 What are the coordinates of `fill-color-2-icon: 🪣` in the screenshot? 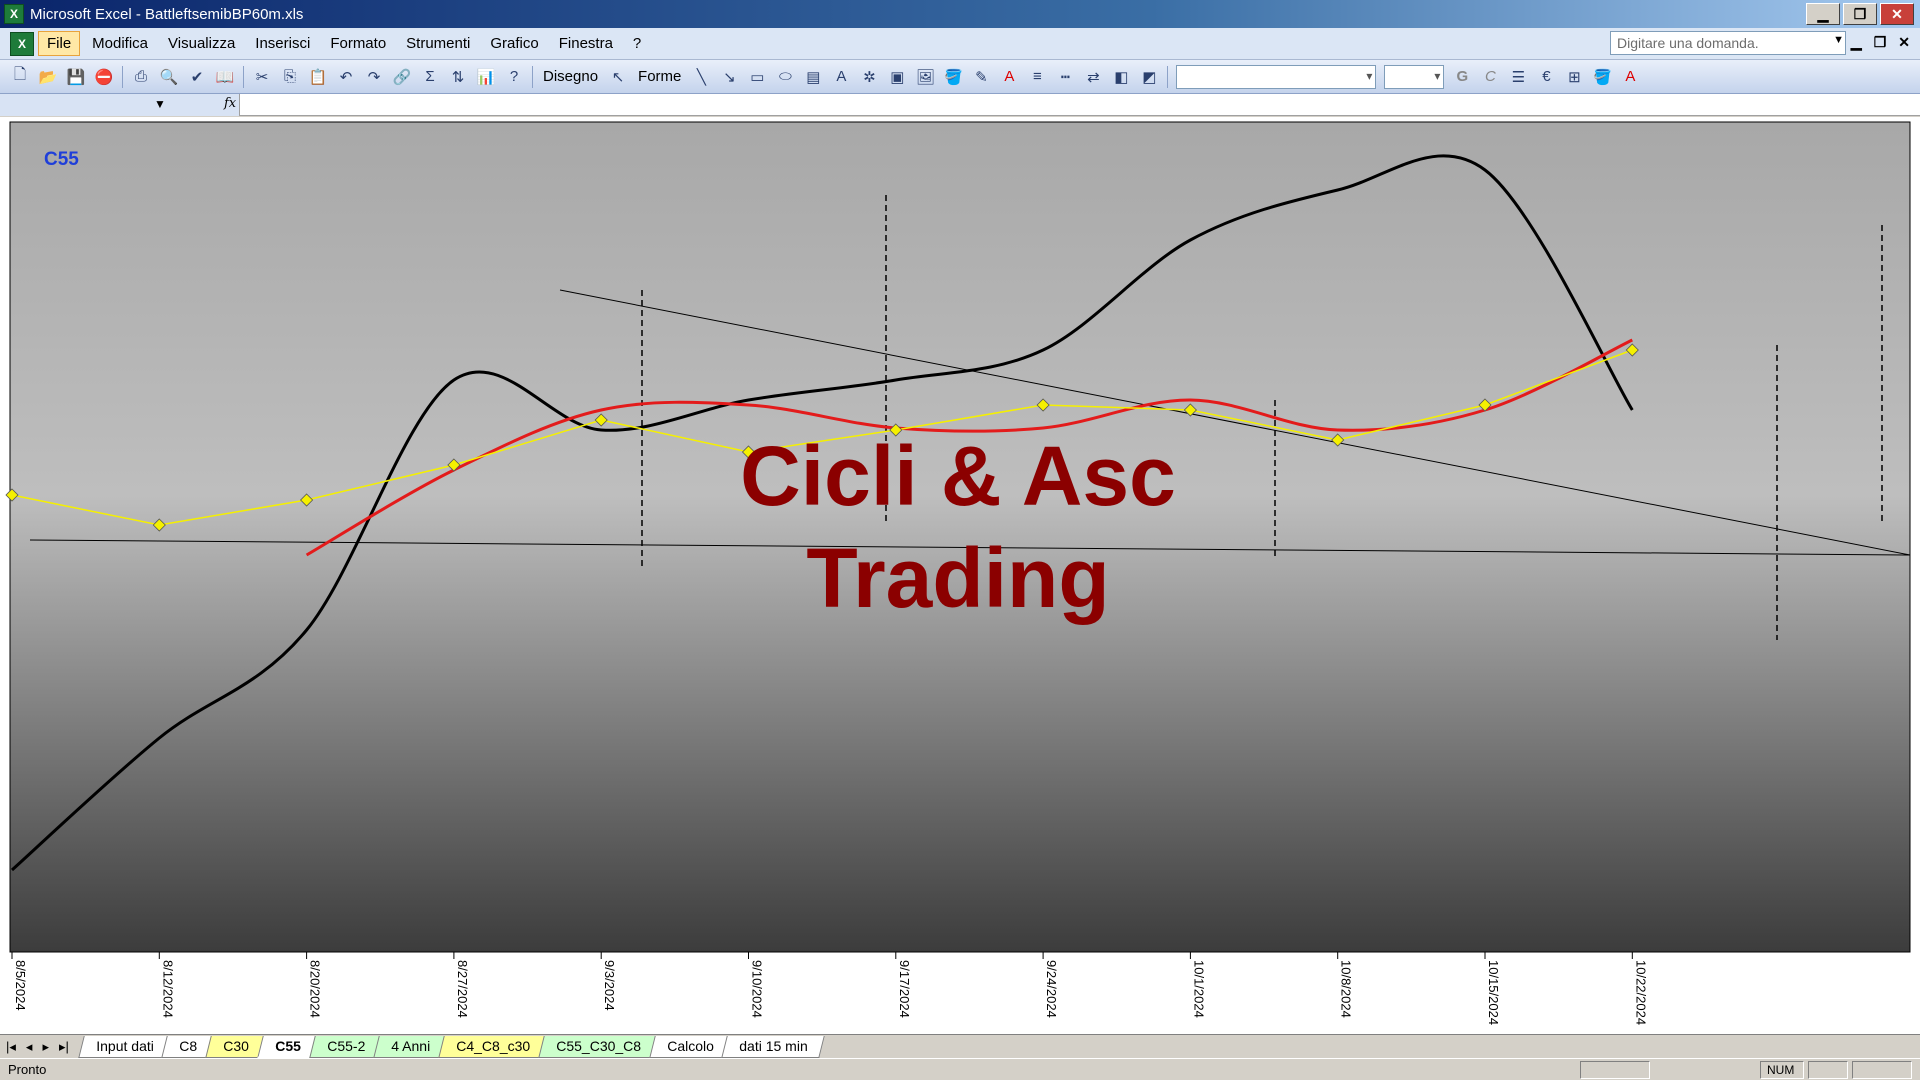 It's located at (1602, 77).